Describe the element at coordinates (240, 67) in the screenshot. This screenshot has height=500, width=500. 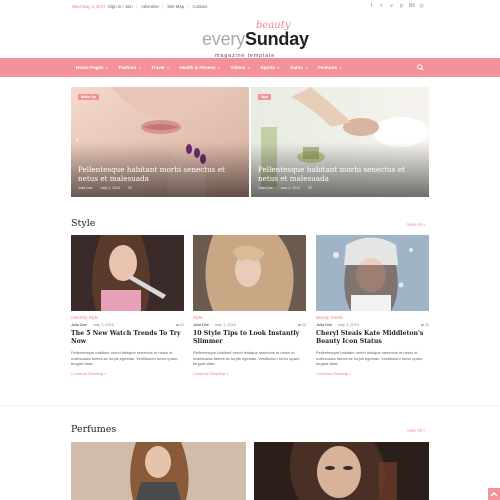
I see `nav-videos: Videos ▼` at that location.